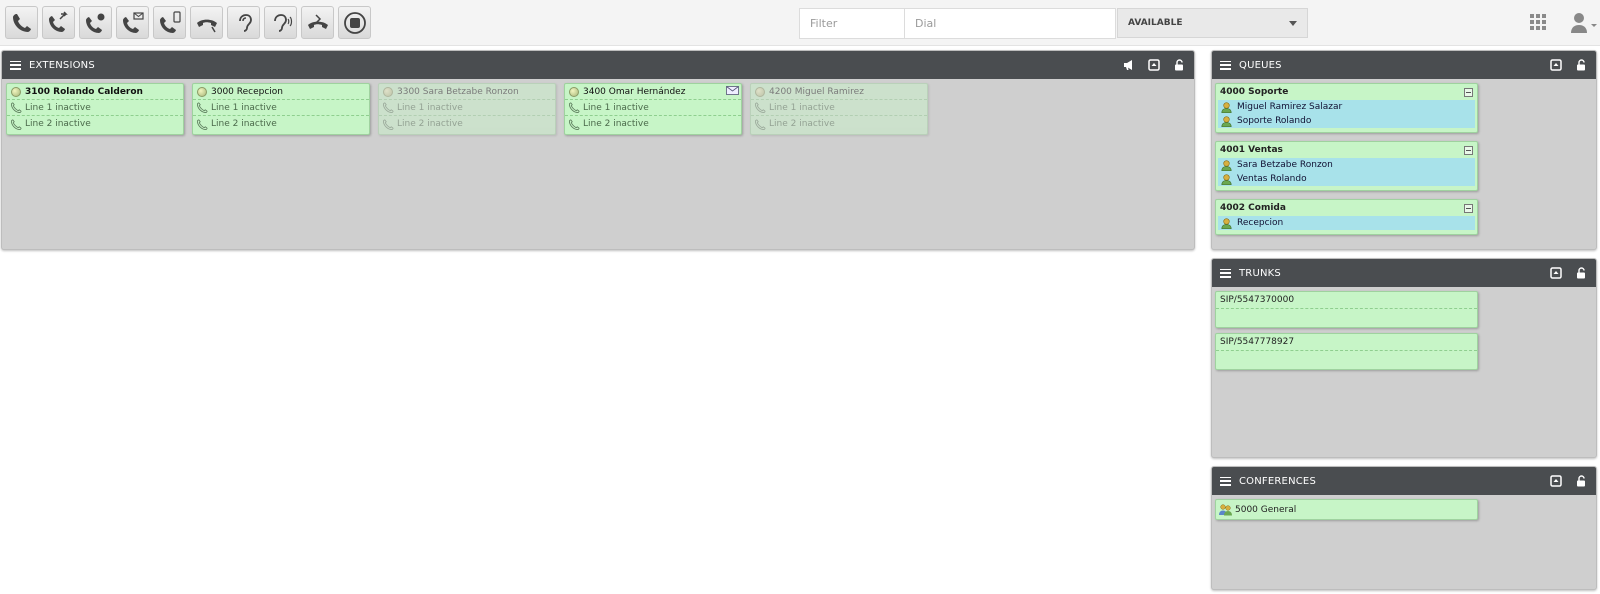  Describe the element at coordinates (317, 22) in the screenshot. I see `pickup-button` at that location.